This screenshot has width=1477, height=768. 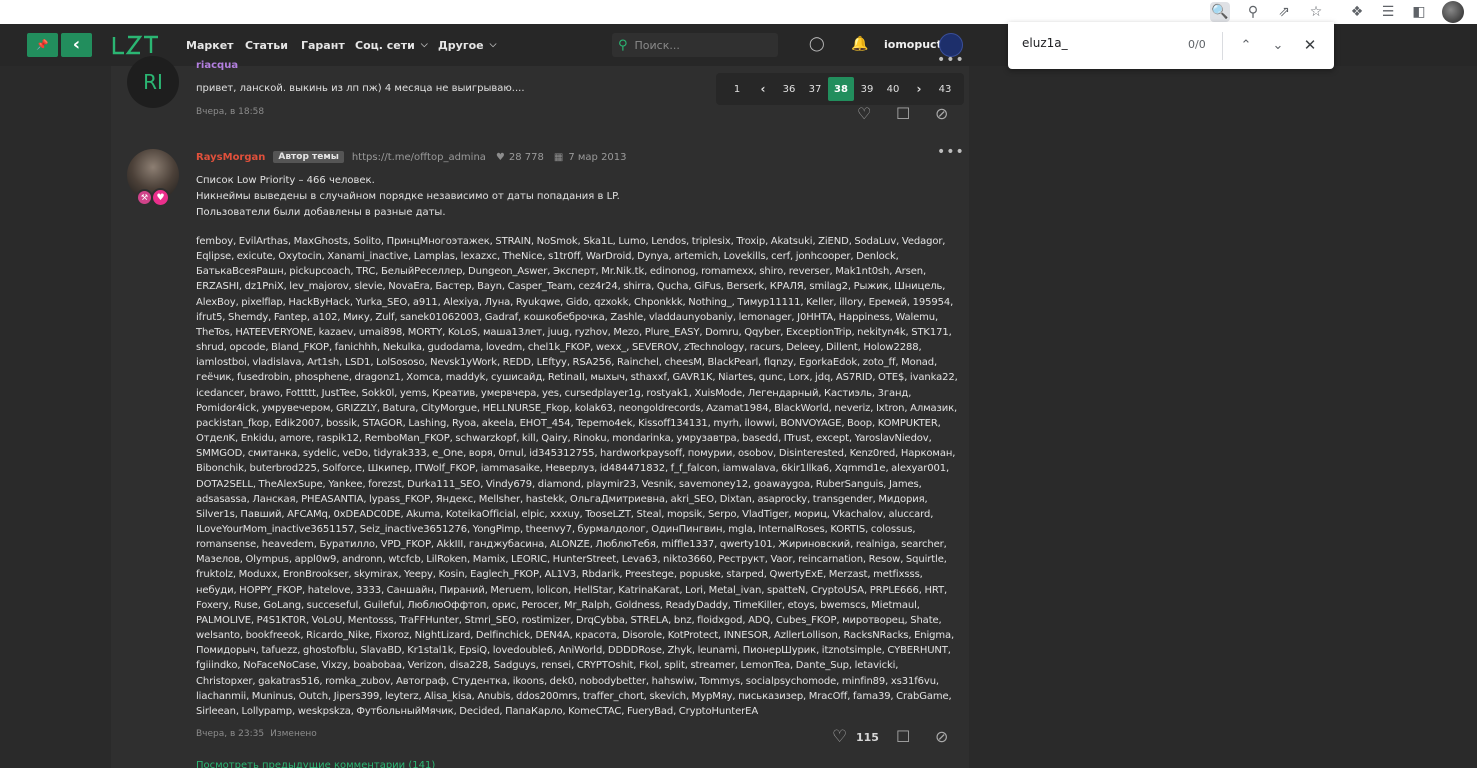 I want to click on pagination: 1 ‹ 36 37 38 39 40 › 43, so click(x=840, y=89).